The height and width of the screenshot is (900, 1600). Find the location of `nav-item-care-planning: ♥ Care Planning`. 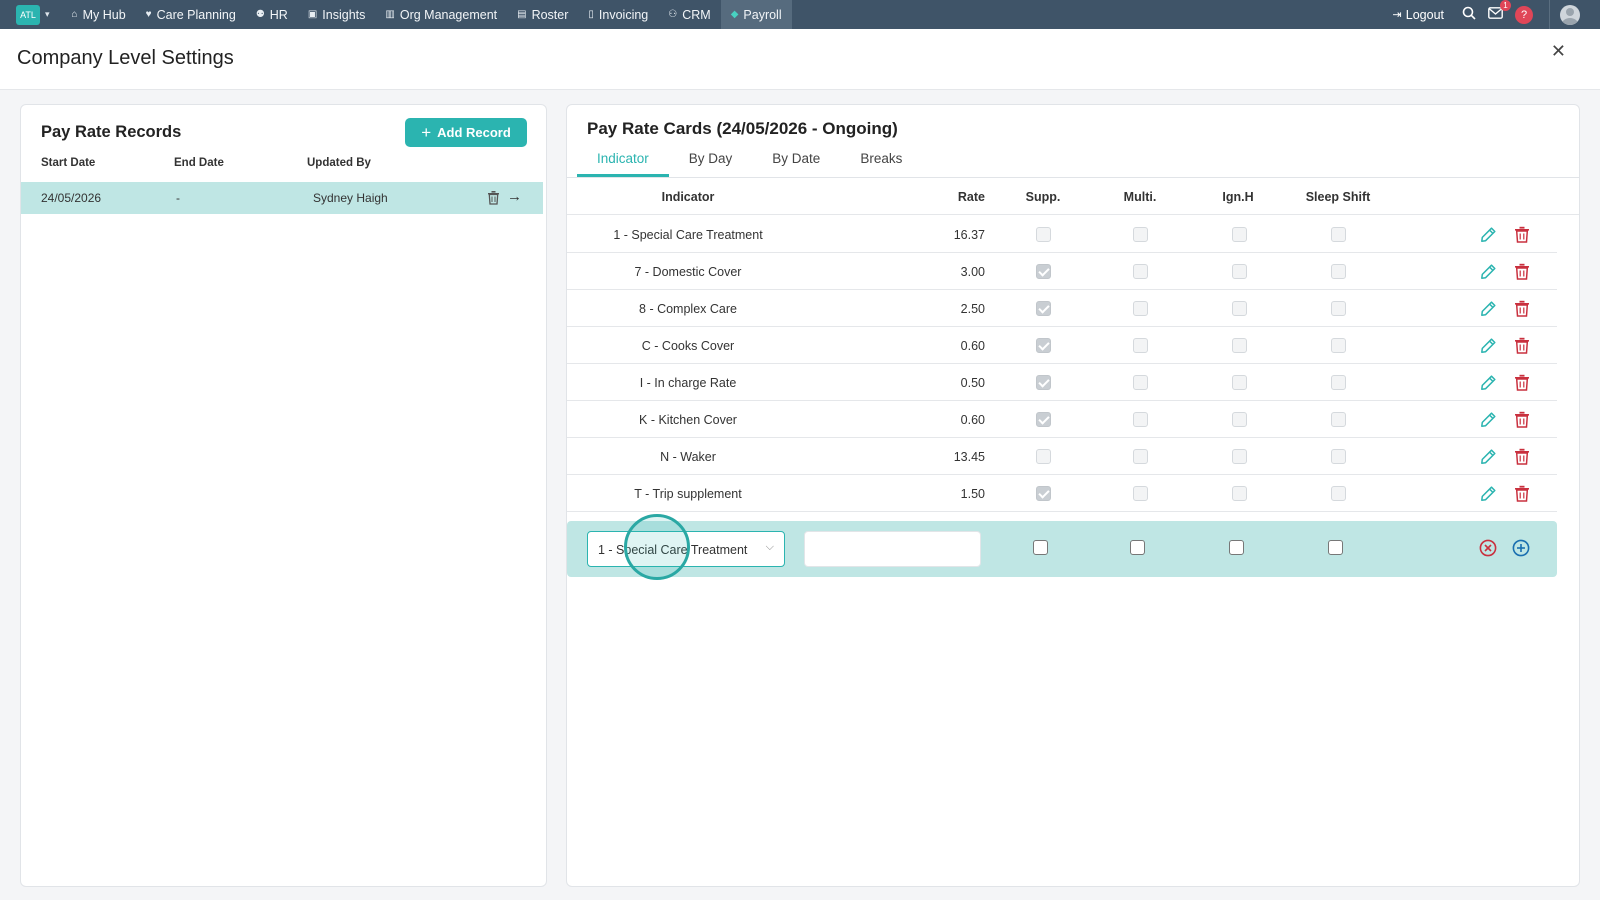

nav-item-care-planning: ♥ Care Planning is located at coordinates (191, 14).